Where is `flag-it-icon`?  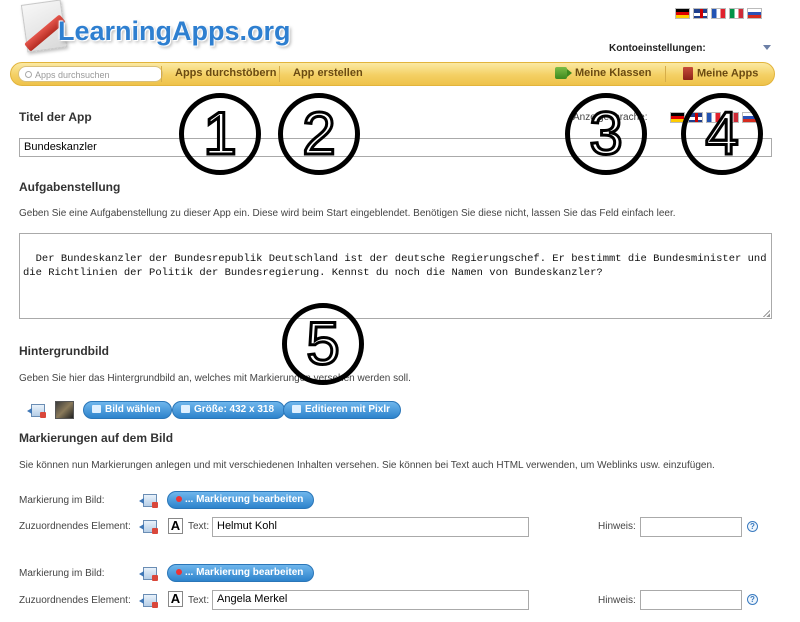
flag-it-icon is located at coordinates (736, 13).